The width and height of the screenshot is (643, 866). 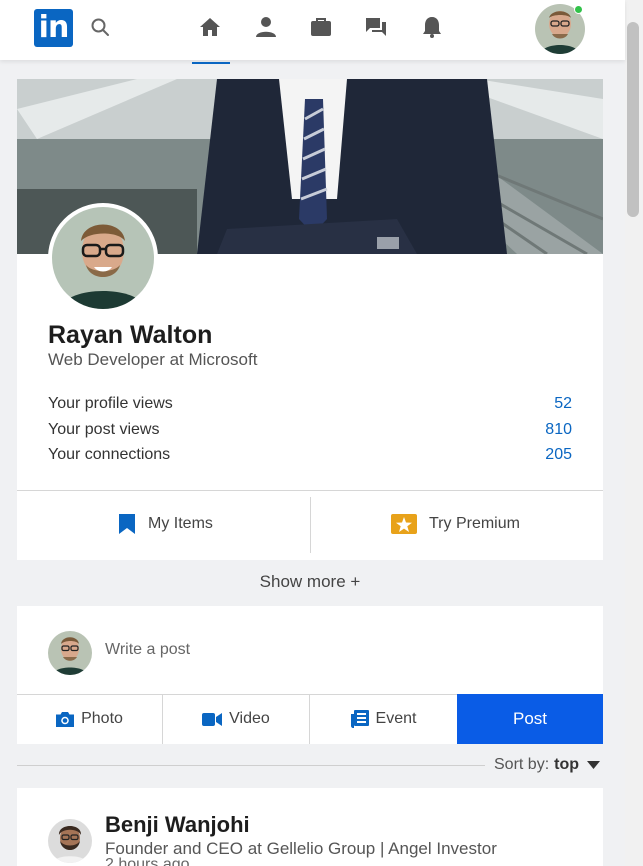 What do you see at coordinates (310, 432) in the screenshot?
I see `stat-post-views: Your post views 810` at bounding box center [310, 432].